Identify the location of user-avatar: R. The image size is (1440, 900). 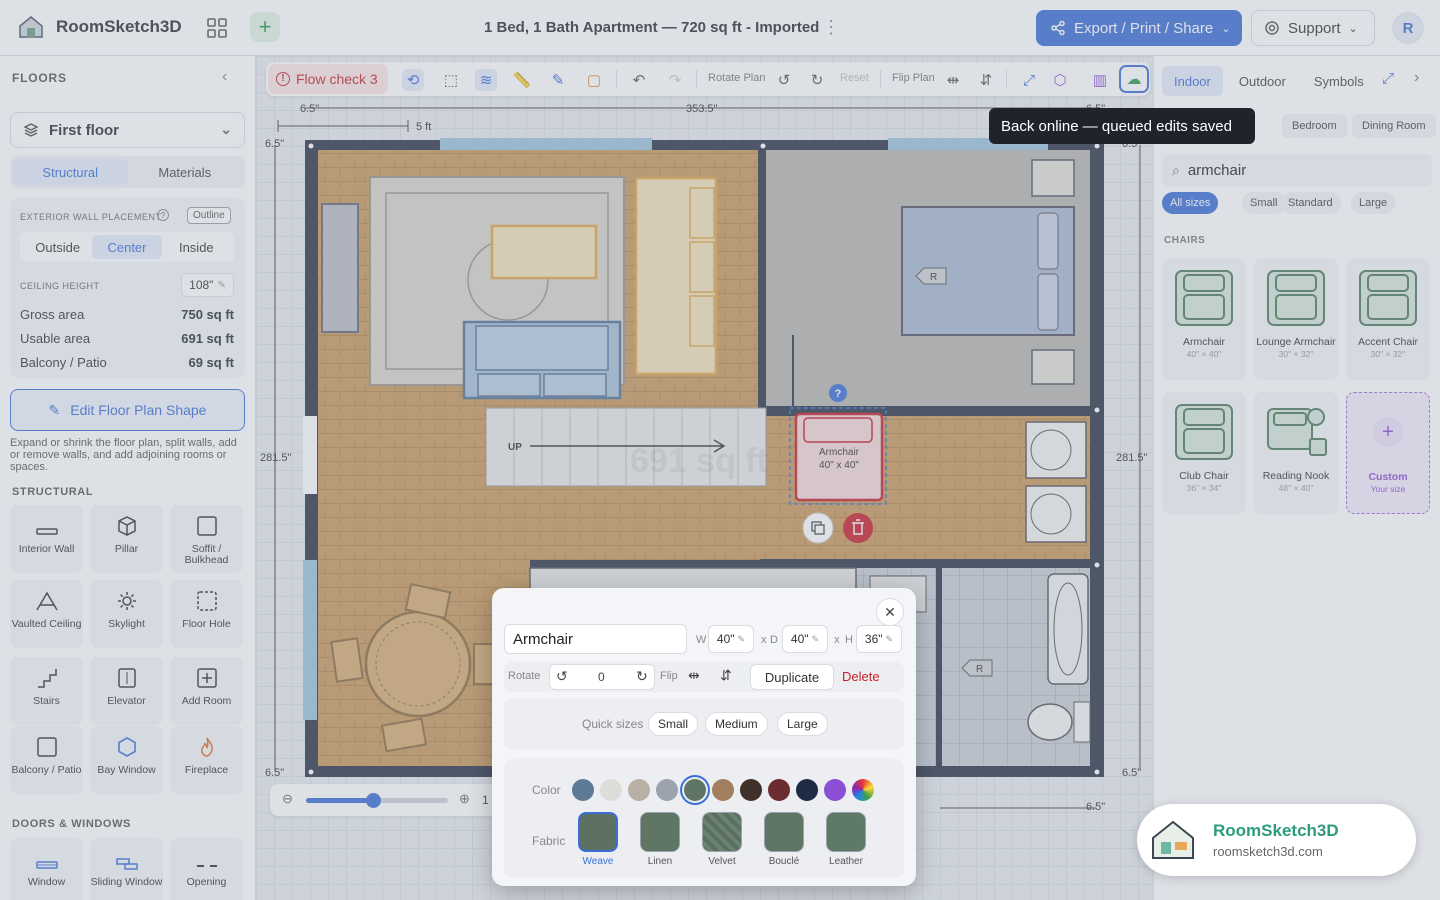
(1408, 28).